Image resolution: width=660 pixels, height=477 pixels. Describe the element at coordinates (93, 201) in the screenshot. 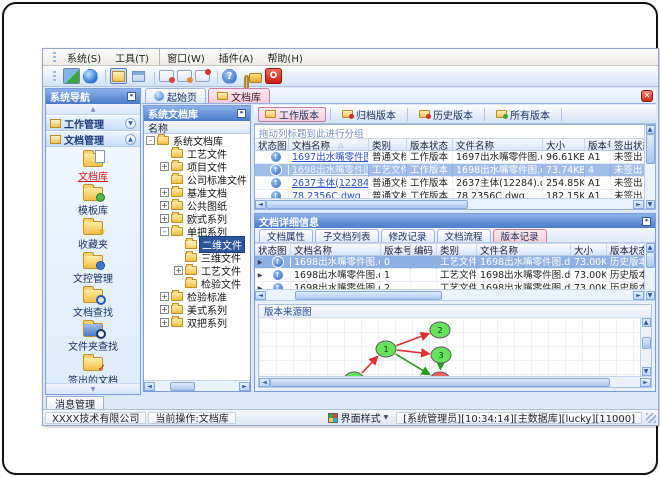

I see `sidebar-item: 模板库` at that location.